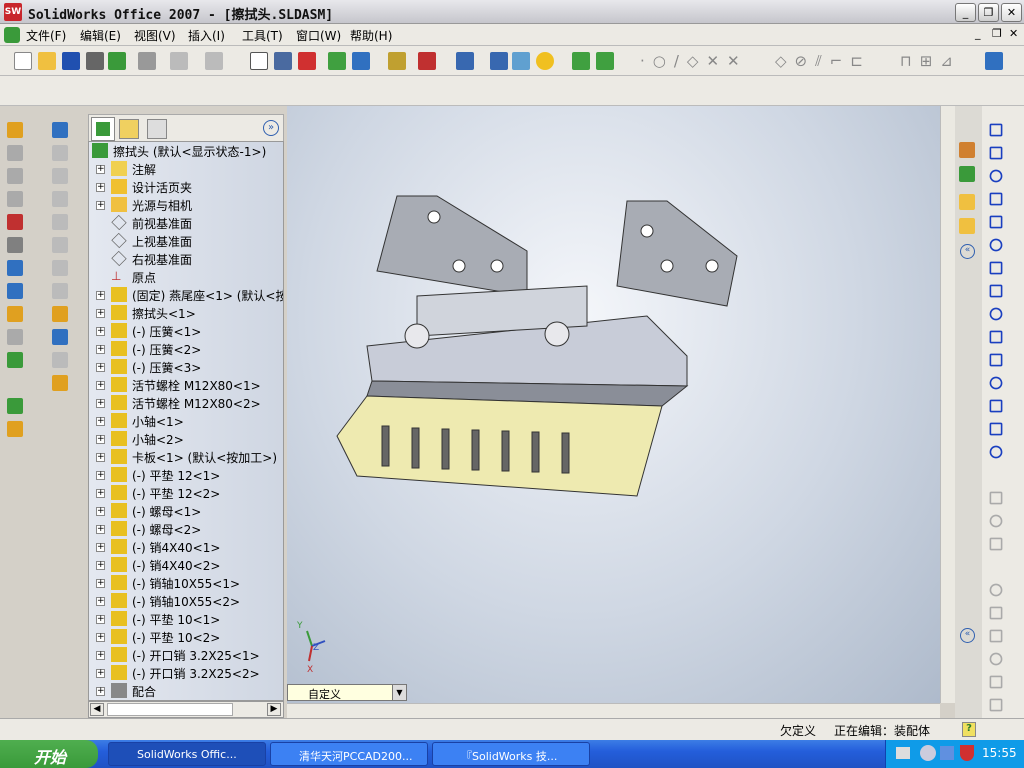  I want to click on restore-button: ❐, so click(988, 12).